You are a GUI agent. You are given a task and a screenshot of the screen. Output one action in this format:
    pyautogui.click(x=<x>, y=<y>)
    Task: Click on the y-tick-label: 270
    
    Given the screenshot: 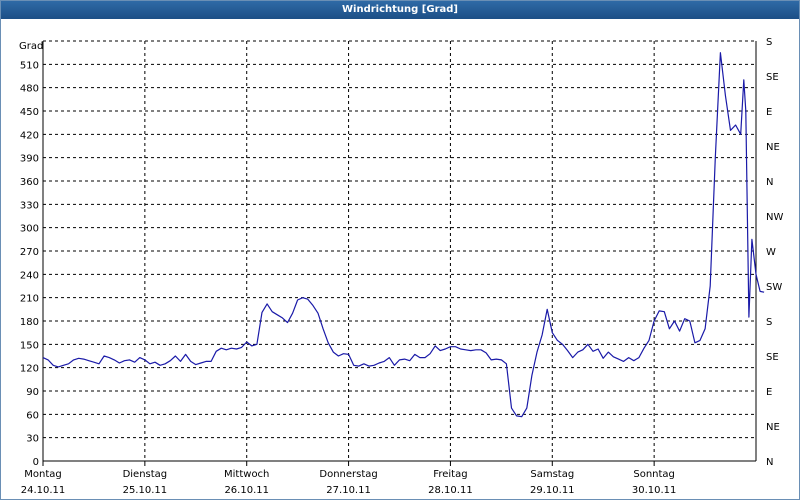 What is the action you would take?
    pyautogui.click(x=29, y=252)
    